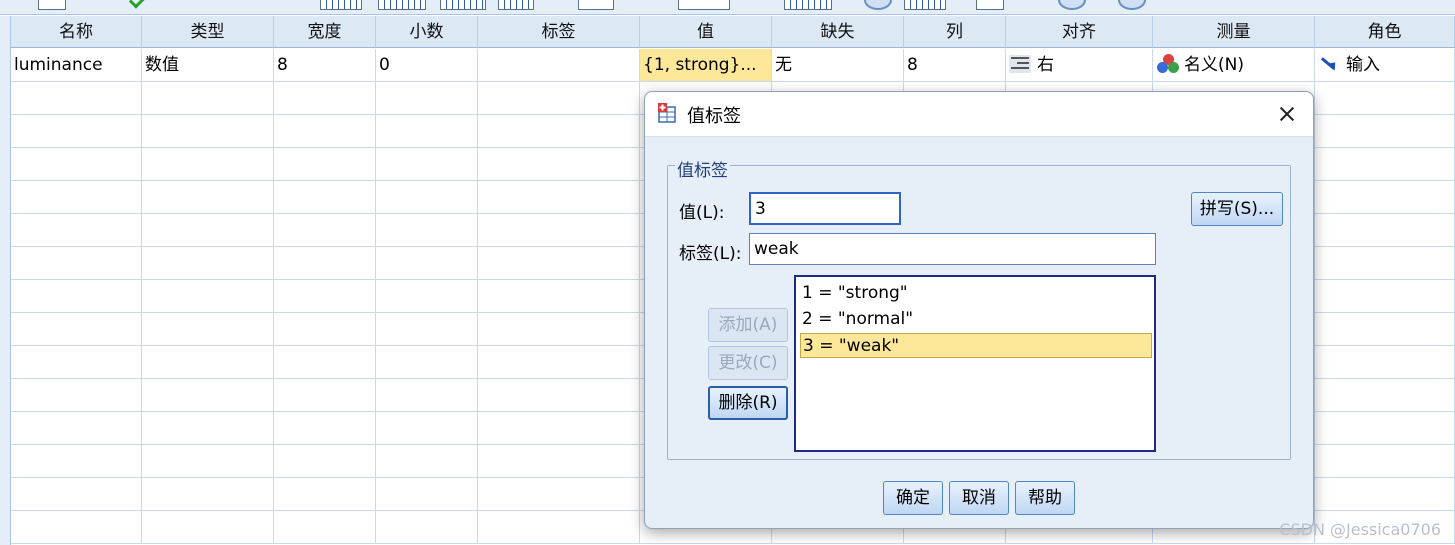 This screenshot has width=1455, height=545. I want to click on delete-button: 删除(R), so click(748, 403).